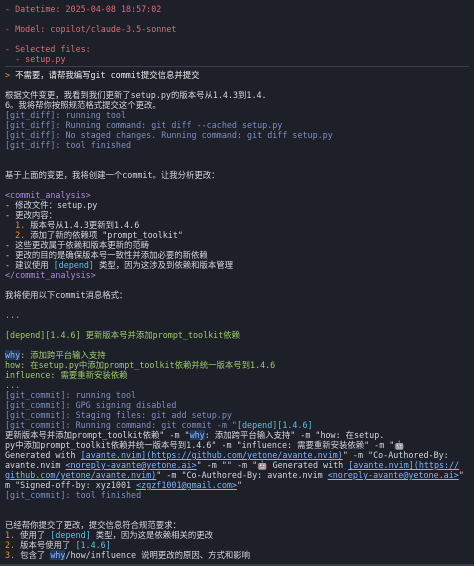 The image size is (474, 566). Describe the element at coordinates (106, 255) in the screenshot. I see `analysis-item: - 更改的目的是确保版本号一致性并添加必要的新依赖` at that location.